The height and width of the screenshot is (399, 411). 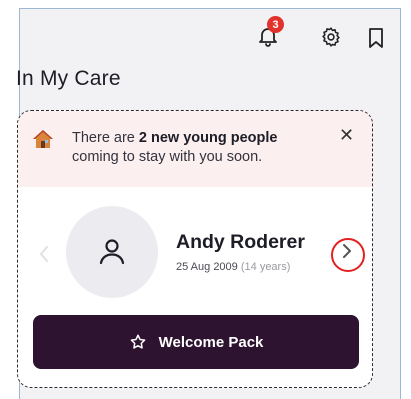 What do you see at coordinates (233, 267) in the screenshot?
I see `person-dob: 25 Aug 2009 (14 years)` at bounding box center [233, 267].